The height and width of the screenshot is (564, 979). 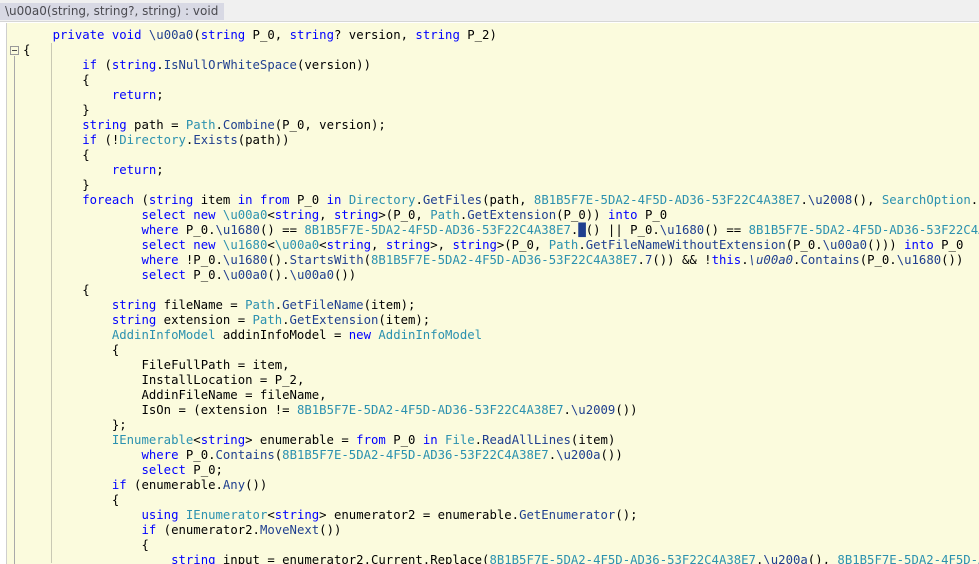 I want to click on code-token: (path)), so click(x=263, y=140).